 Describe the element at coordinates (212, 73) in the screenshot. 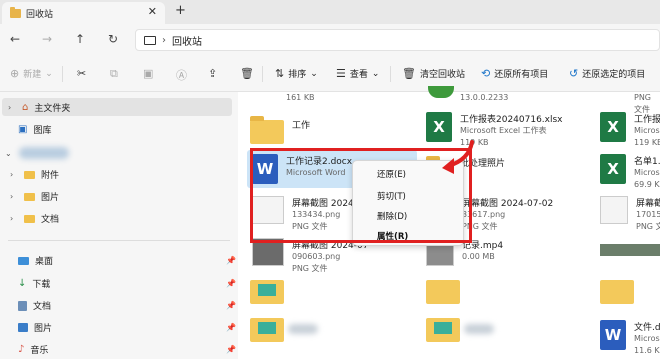

I see `share-icon: ⇪` at that location.